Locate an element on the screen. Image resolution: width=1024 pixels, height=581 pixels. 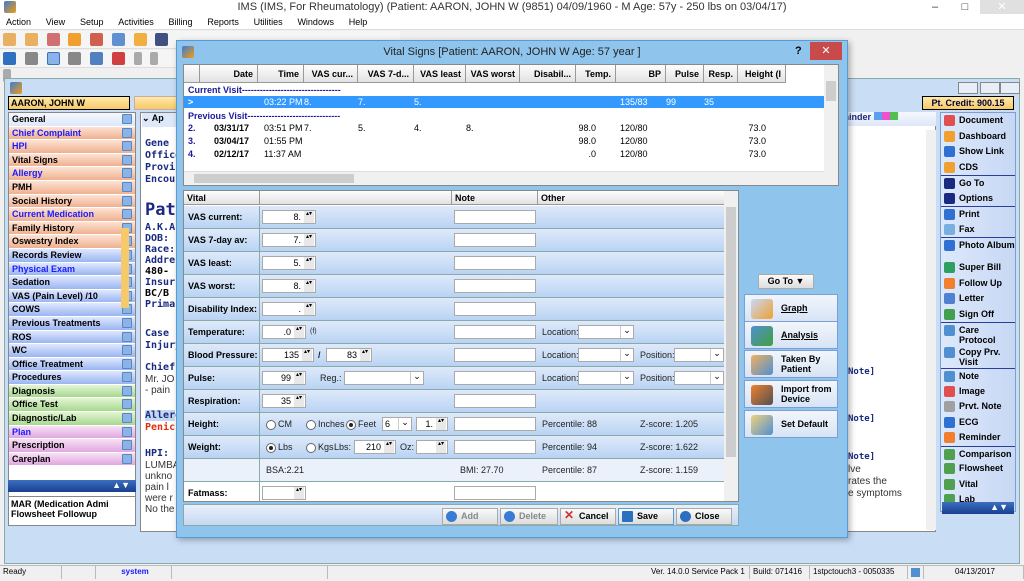
nav-item-previous-treatments: Previous Treatments is located at coordinates (72, 323).